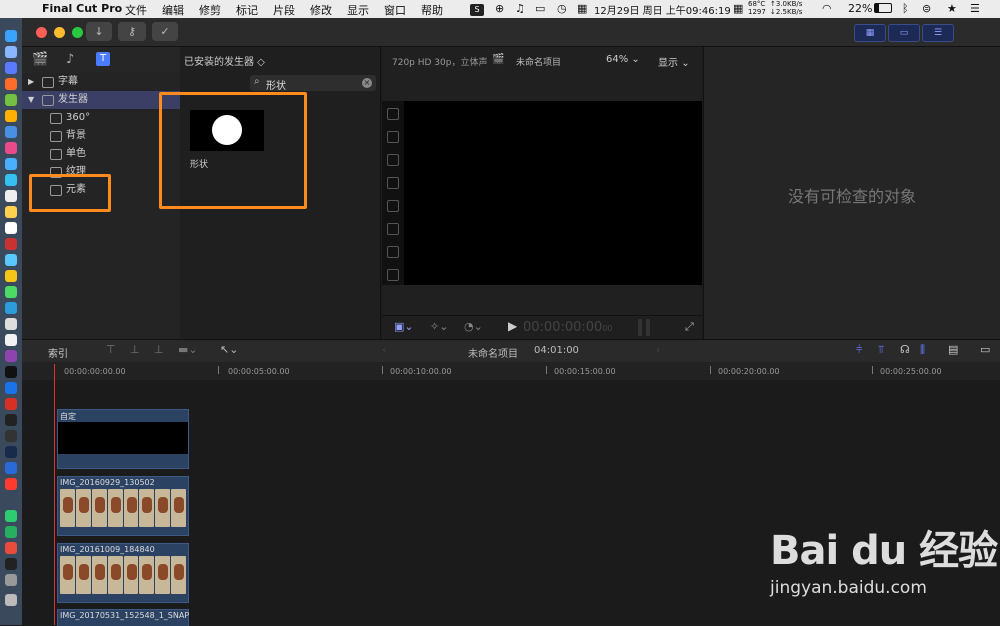  Describe the element at coordinates (101, 154) in the screenshot. I see `sidebar-item-solids: 单色` at that location.